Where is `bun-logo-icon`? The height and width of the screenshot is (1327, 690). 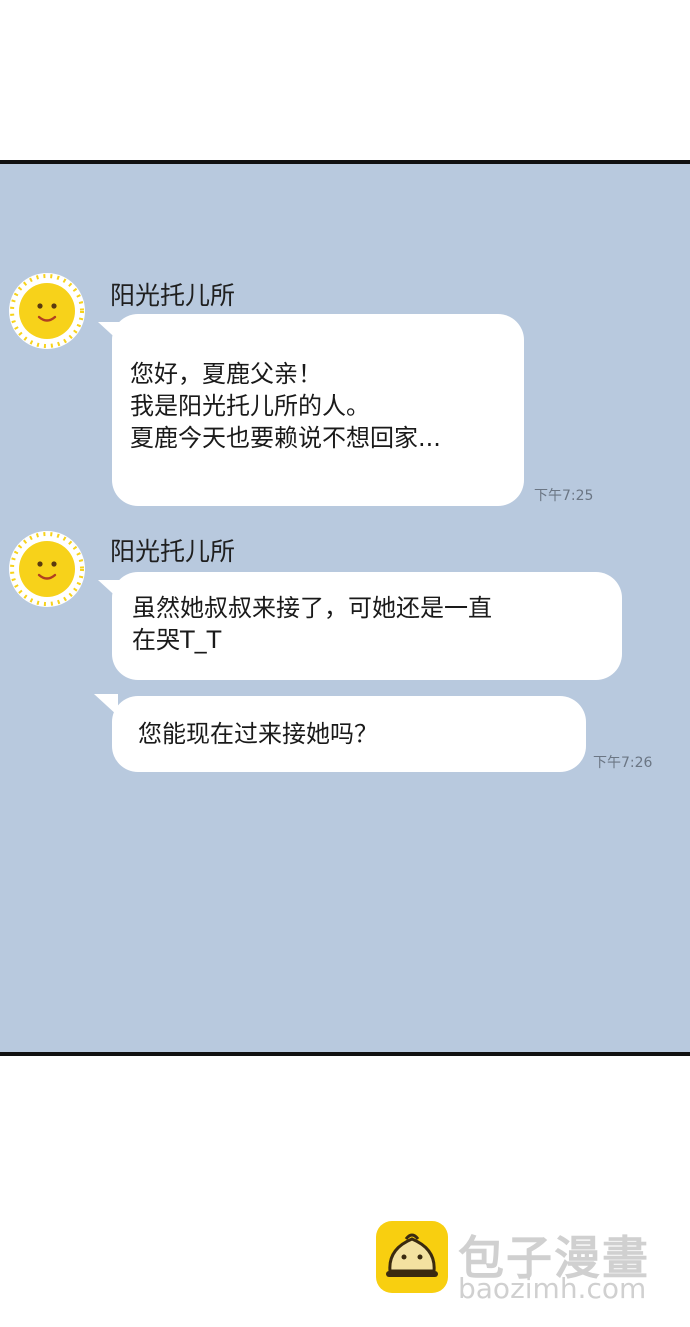 bun-logo-icon is located at coordinates (412, 1257).